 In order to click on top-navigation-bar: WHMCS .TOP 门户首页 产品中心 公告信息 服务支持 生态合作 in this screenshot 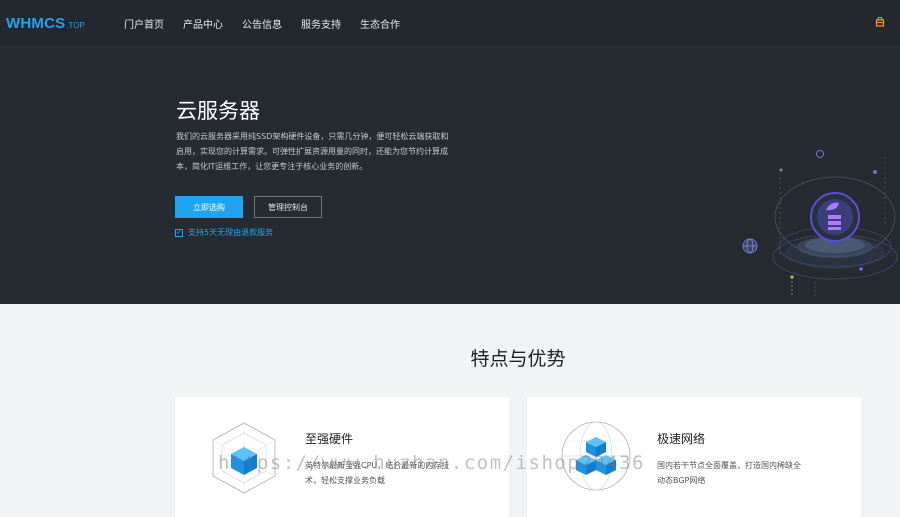, I will do `click(450, 23)`.